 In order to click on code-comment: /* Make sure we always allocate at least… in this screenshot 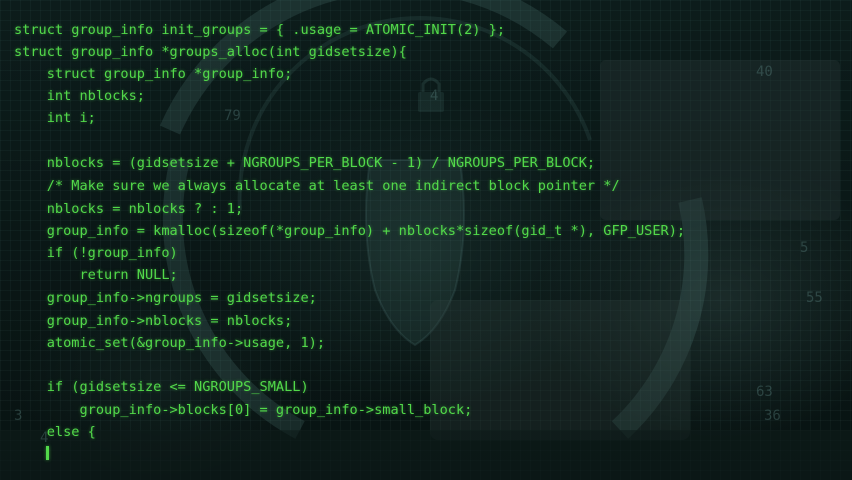, I will do `click(317, 186)`.